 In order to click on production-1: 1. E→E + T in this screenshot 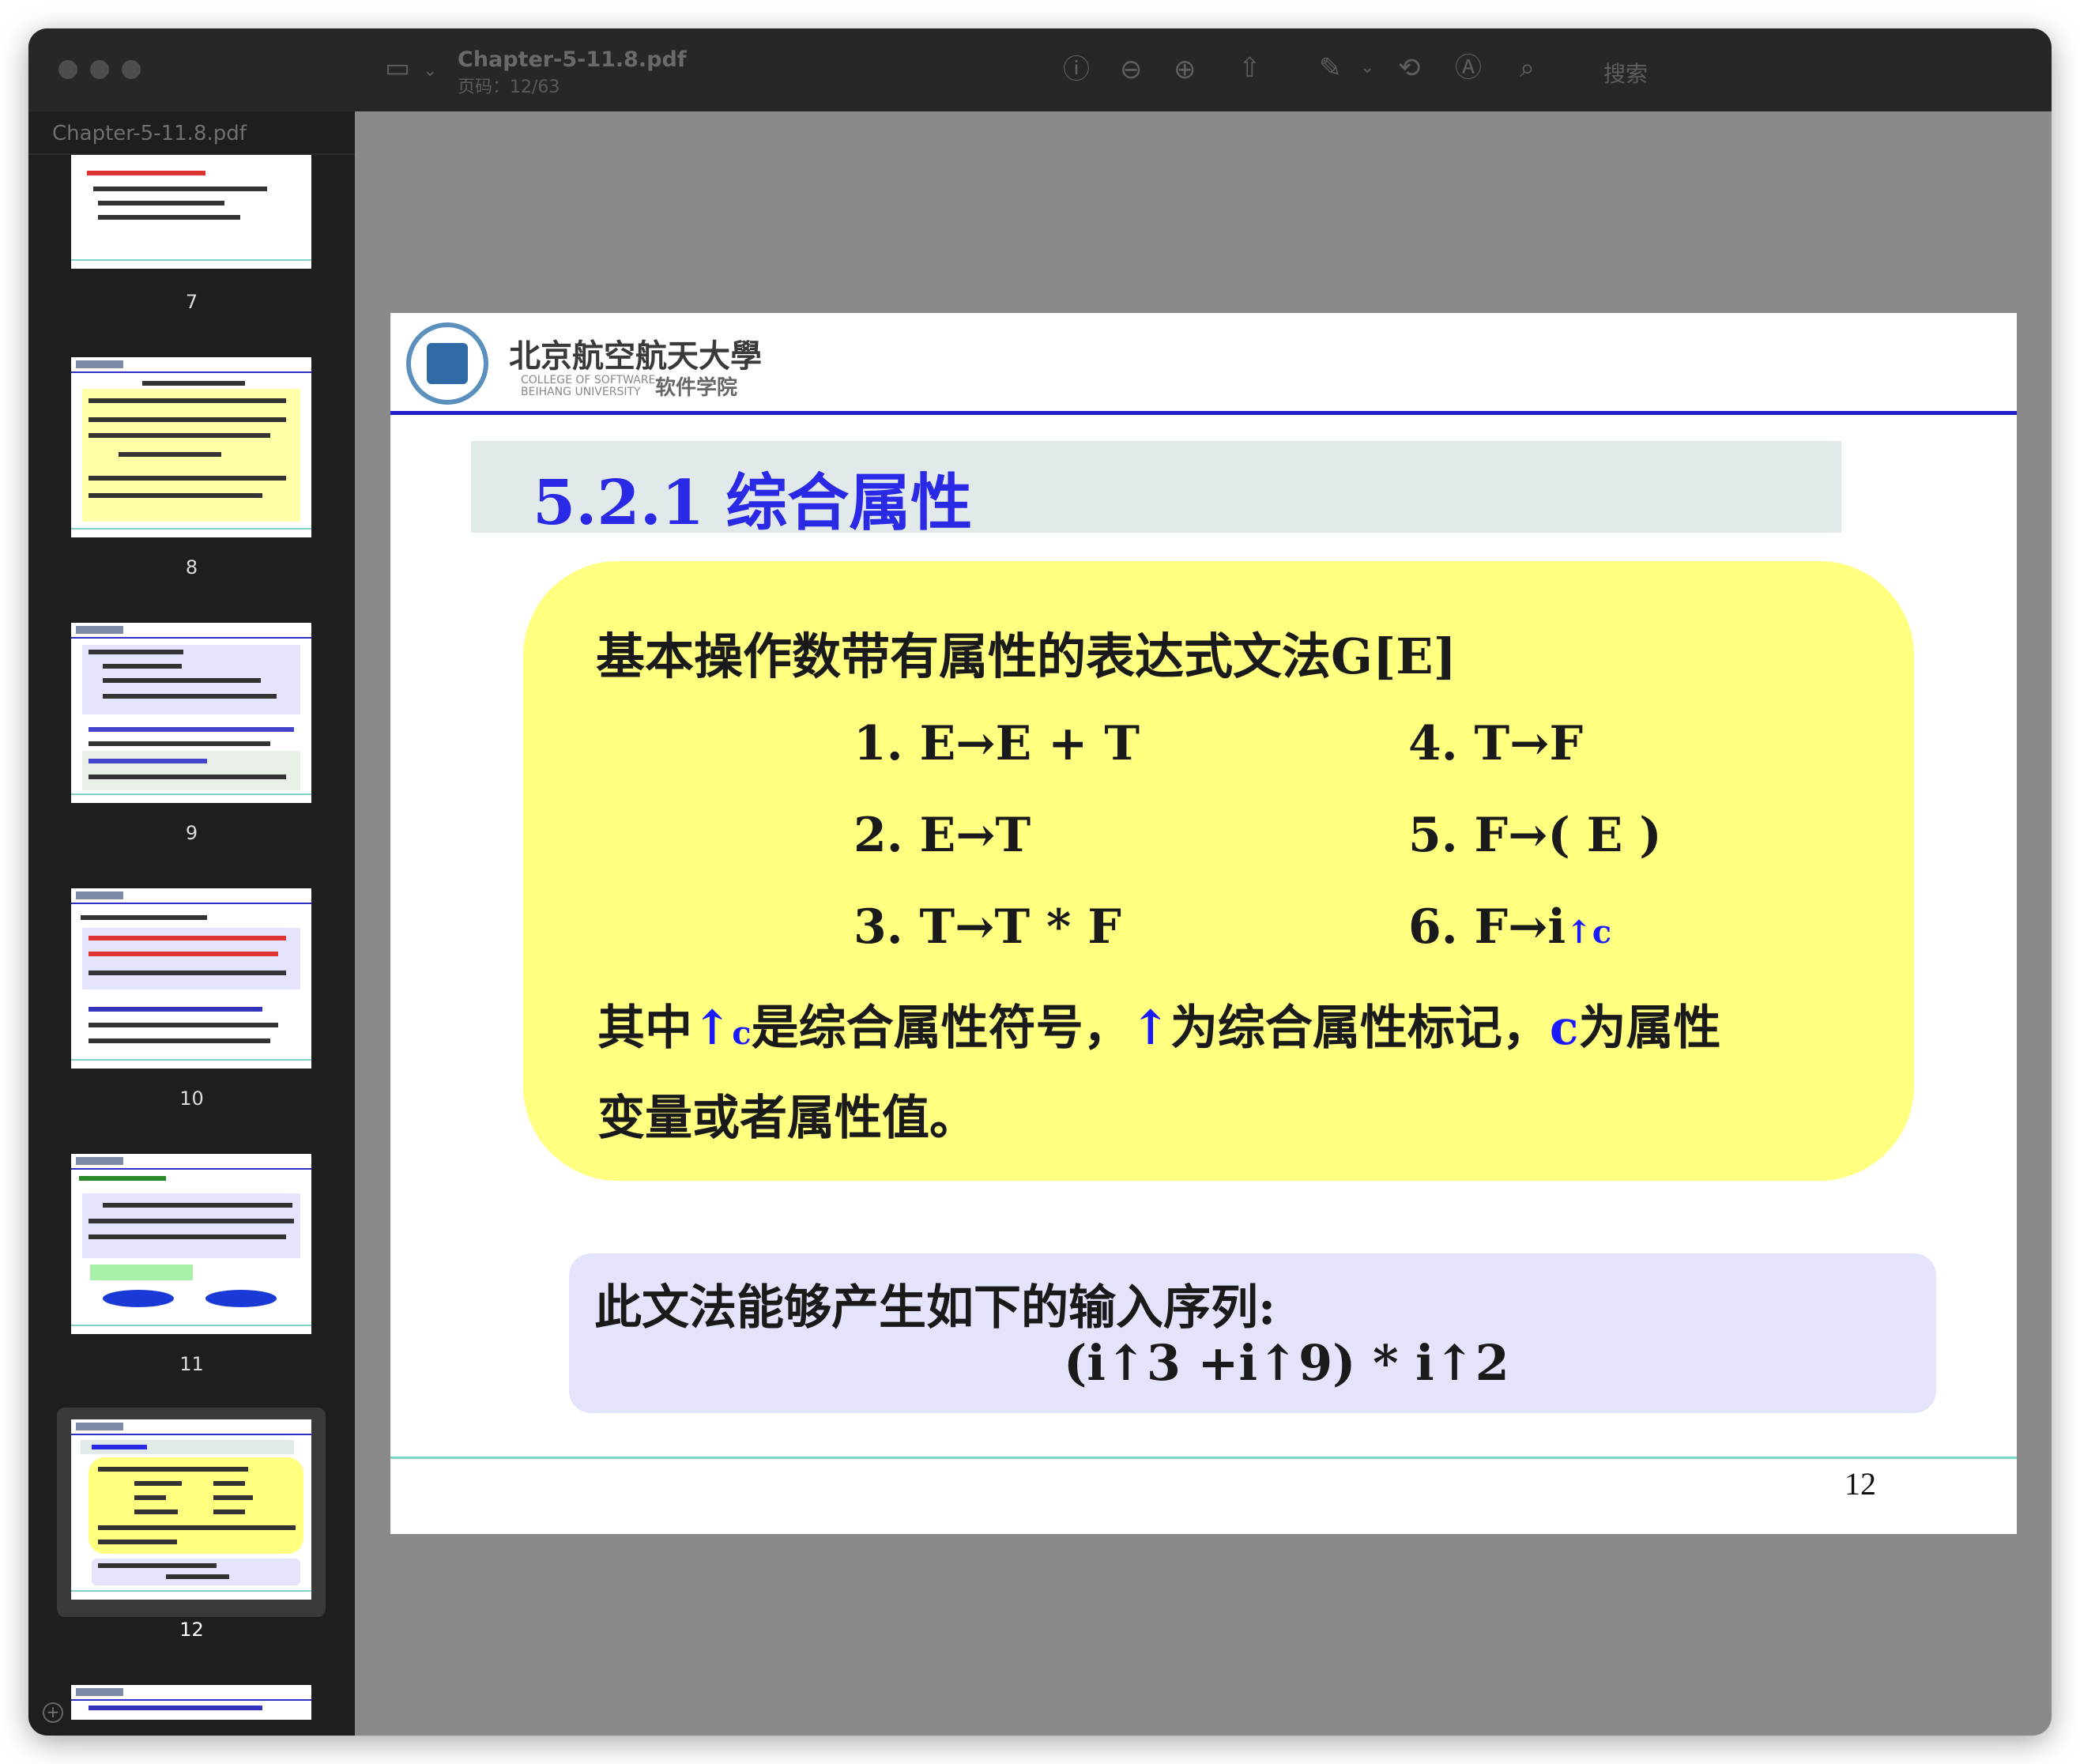, I will do `click(996, 743)`.